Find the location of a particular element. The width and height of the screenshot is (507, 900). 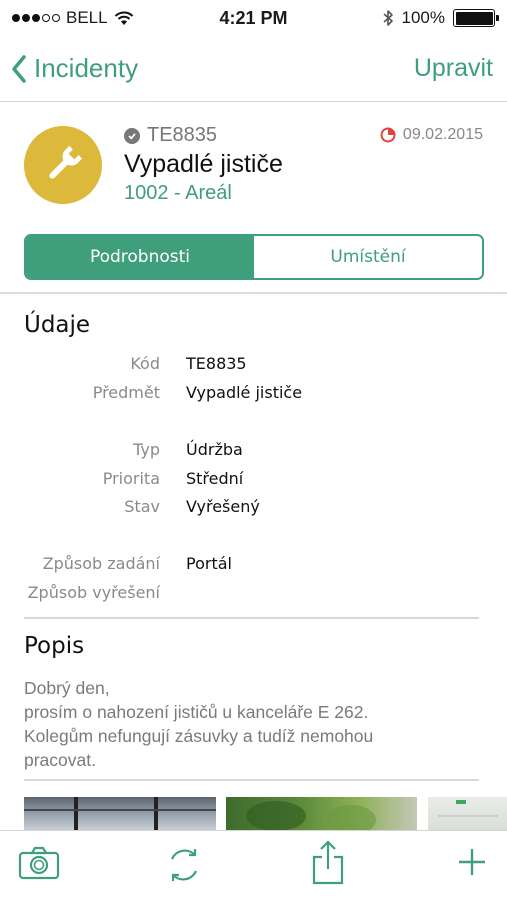

field-value-type: Údržba is located at coordinates (214, 449).